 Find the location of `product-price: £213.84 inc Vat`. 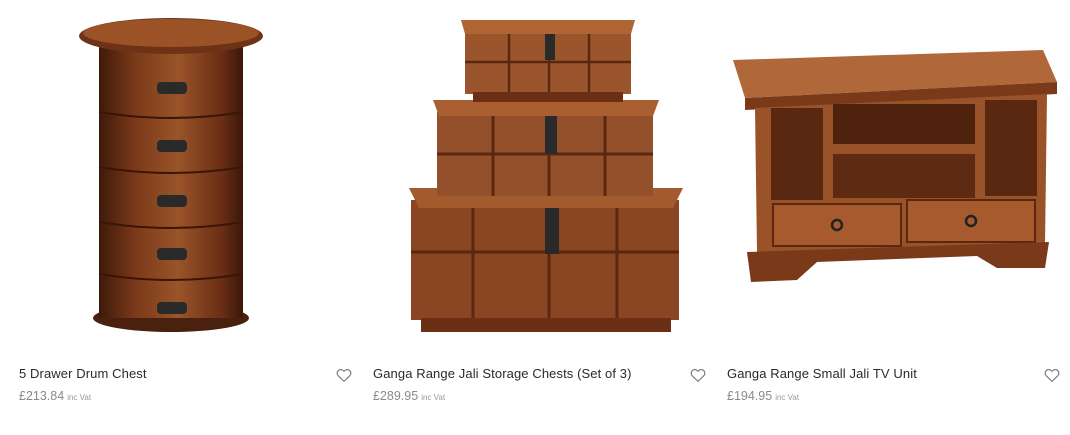

product-price: £213.84 inc Vat is located at coordinates (55, 396).